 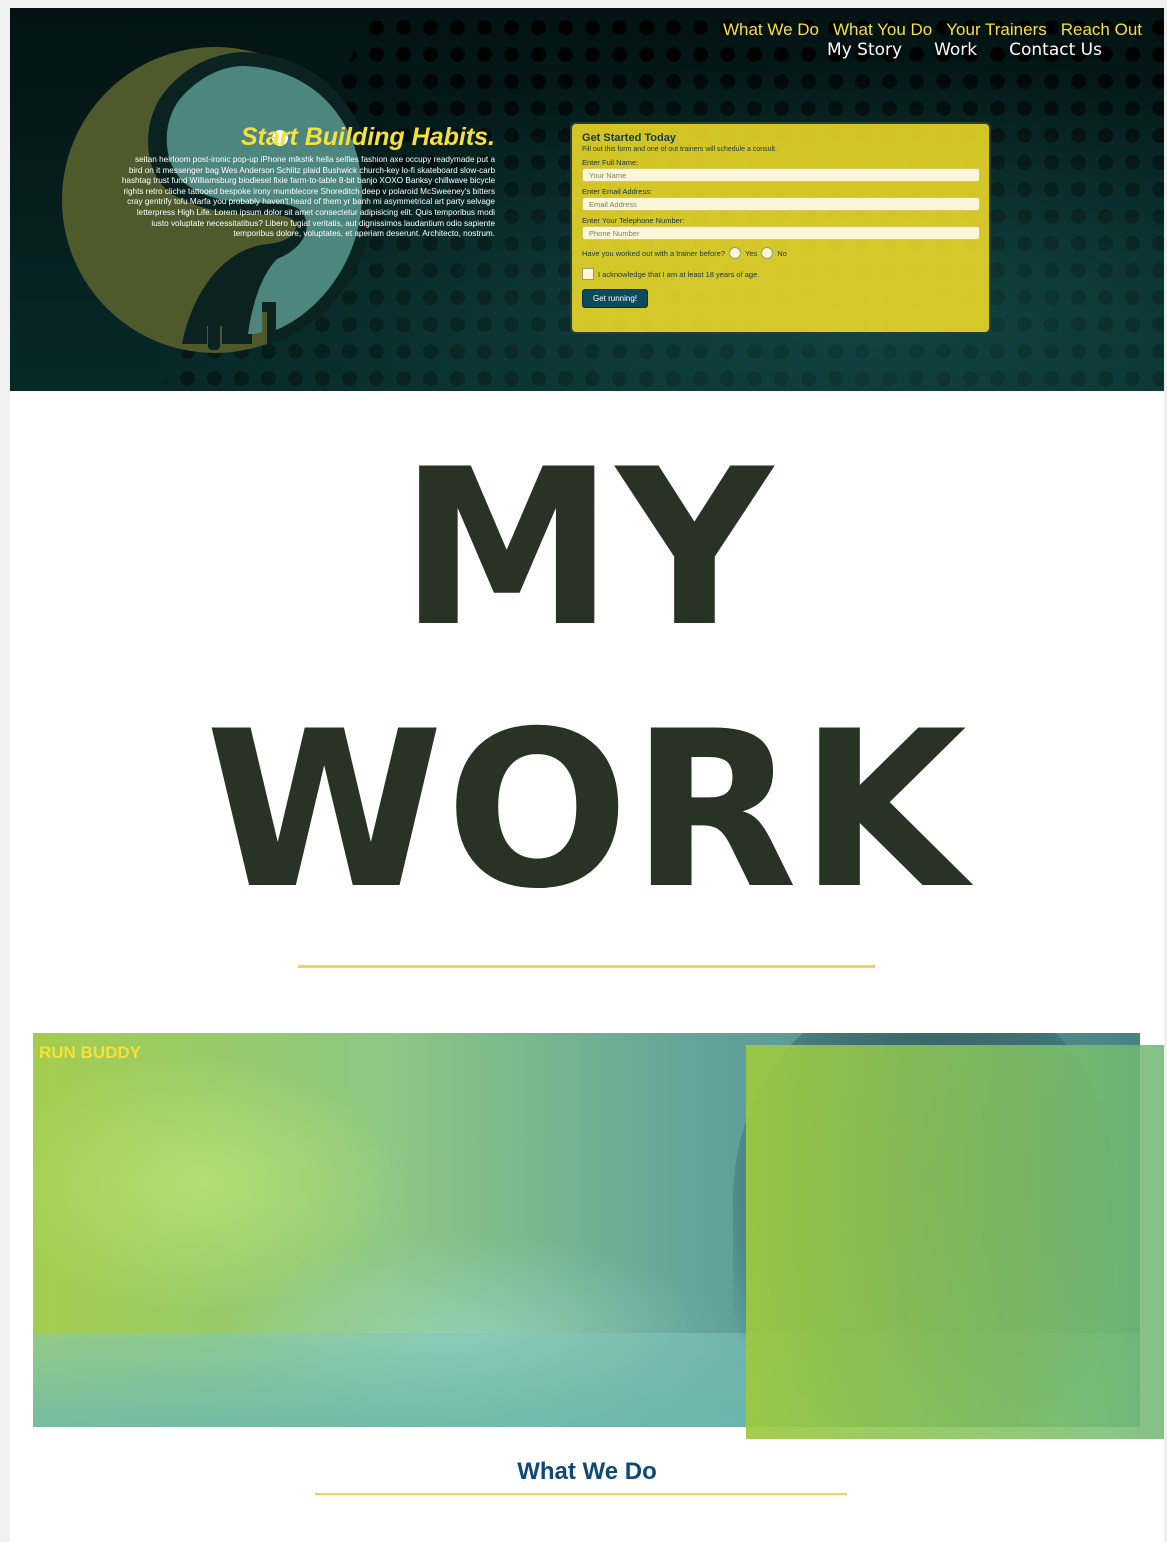 What do you see at coordinates (633, 220) in the screenshot?
I see `phone-label: Enter Your Telephone Number:` at bounding box center [633, 220].